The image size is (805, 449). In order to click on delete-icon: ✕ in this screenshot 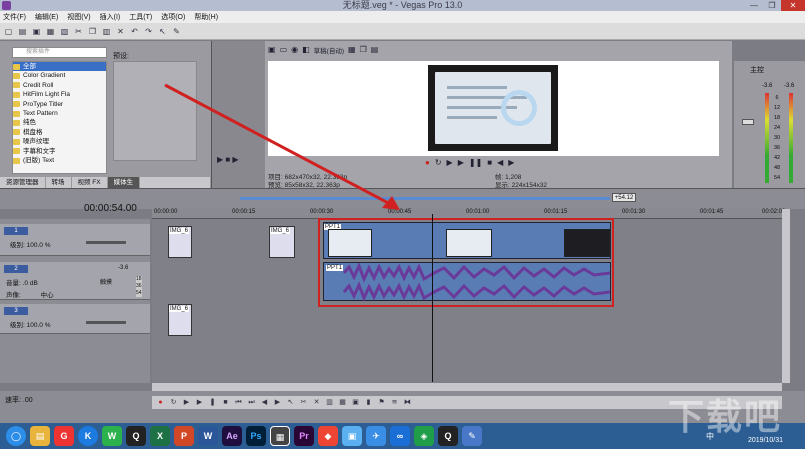, I will do `click(120, 31)`.